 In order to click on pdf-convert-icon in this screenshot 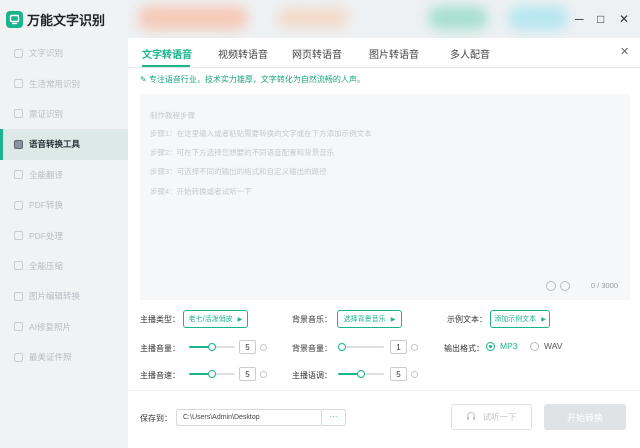, I will do `click(18, 205)`.